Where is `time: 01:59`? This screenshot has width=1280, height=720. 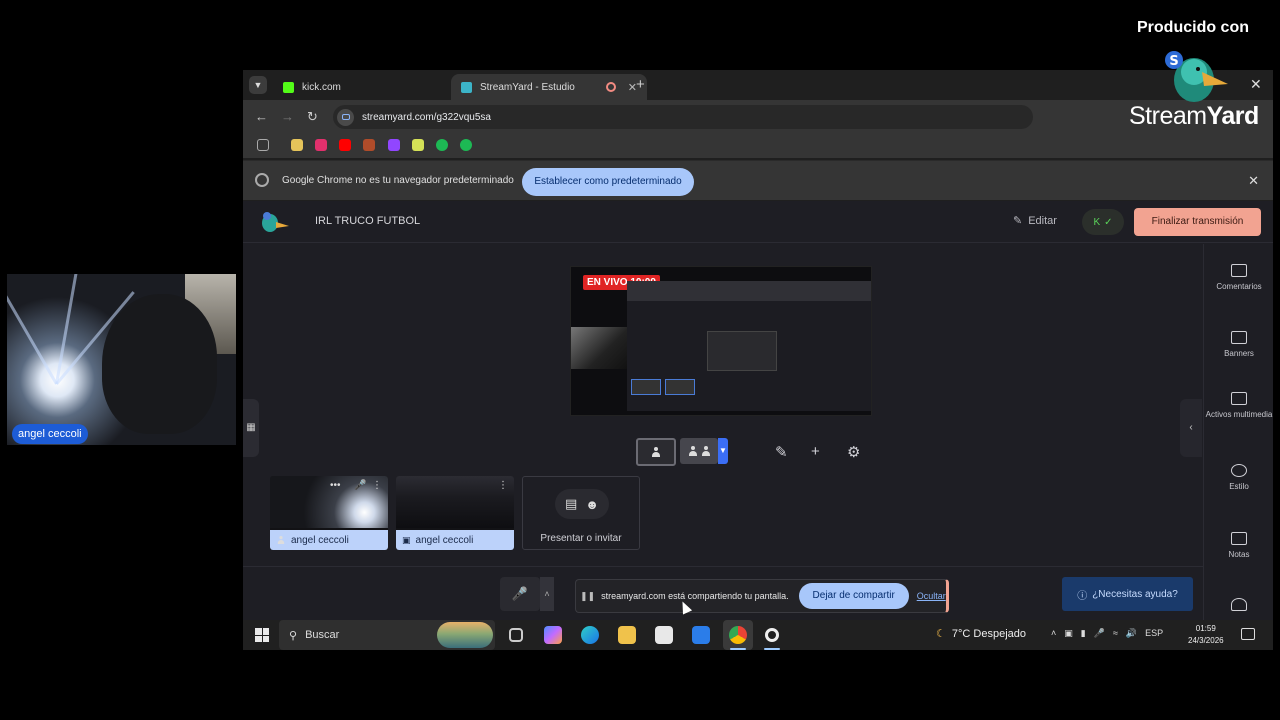 time: 01:59 is located at coordinates (1205, 628).